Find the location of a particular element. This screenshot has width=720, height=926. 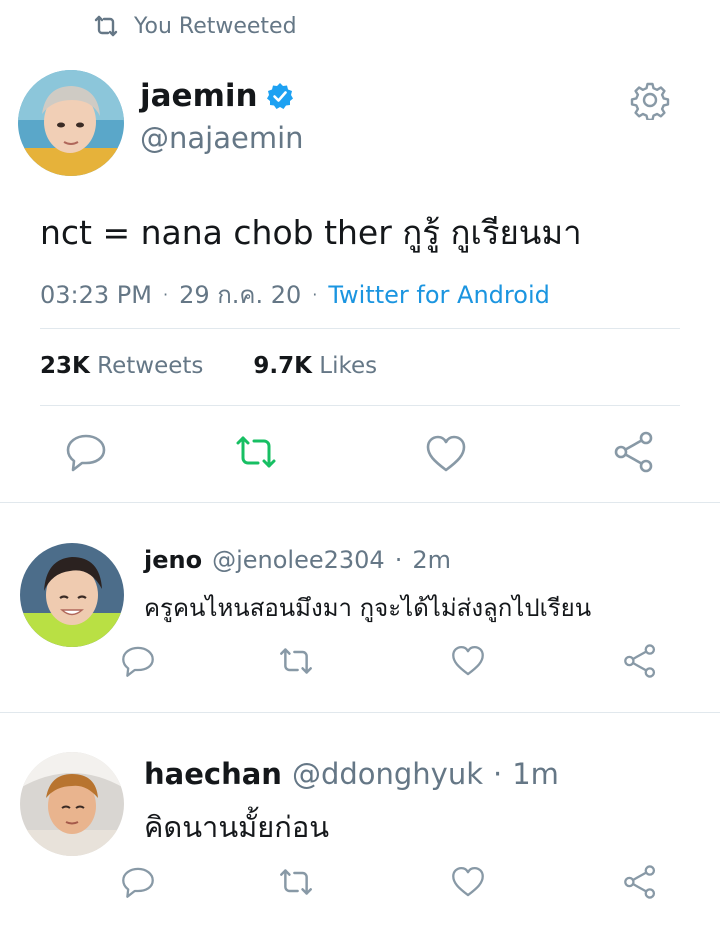

reply-header: haechan @ddonghyuk · 1m is located at coordinates (351, 774).